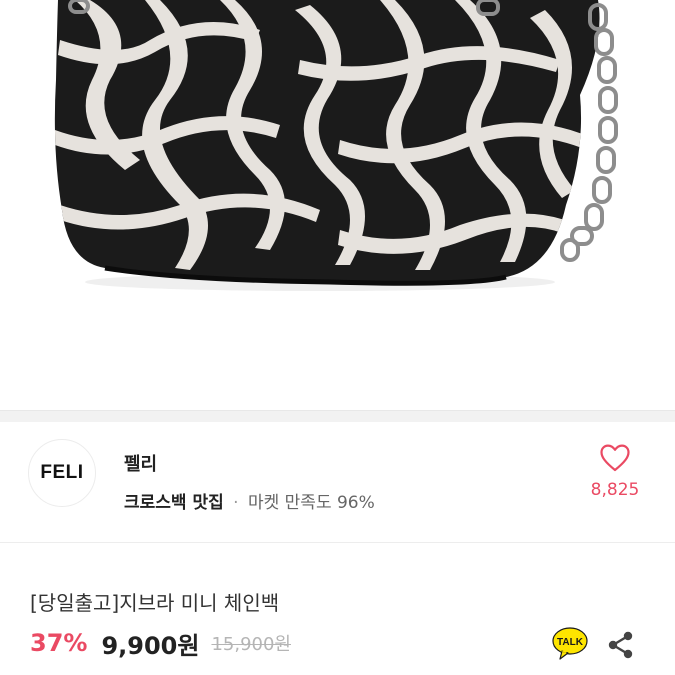 This screenshot has height=675, width=675. I want to click on share-button, so click(620, 645).